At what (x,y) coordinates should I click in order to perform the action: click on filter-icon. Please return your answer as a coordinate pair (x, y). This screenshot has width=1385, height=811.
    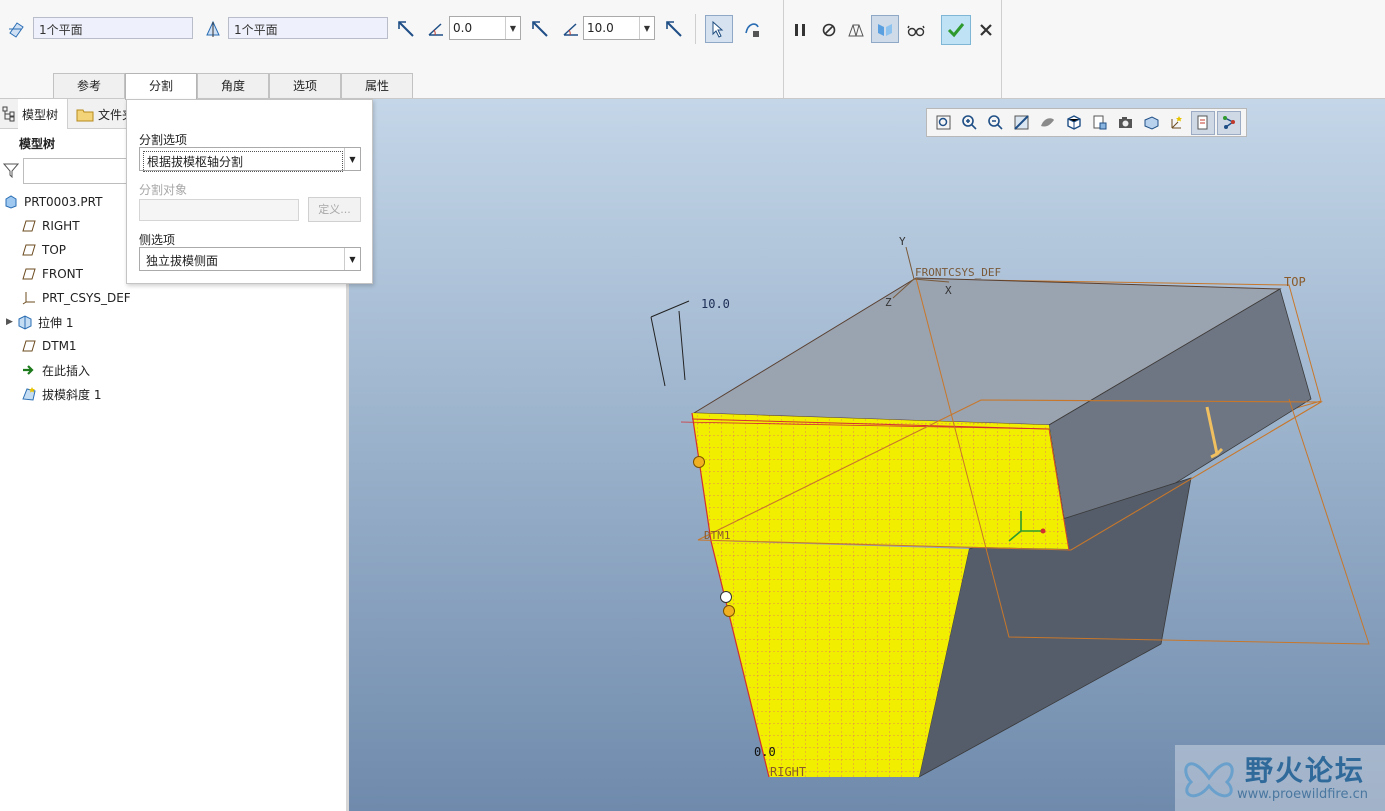
    Looking at the image, I should click on (11, 171).